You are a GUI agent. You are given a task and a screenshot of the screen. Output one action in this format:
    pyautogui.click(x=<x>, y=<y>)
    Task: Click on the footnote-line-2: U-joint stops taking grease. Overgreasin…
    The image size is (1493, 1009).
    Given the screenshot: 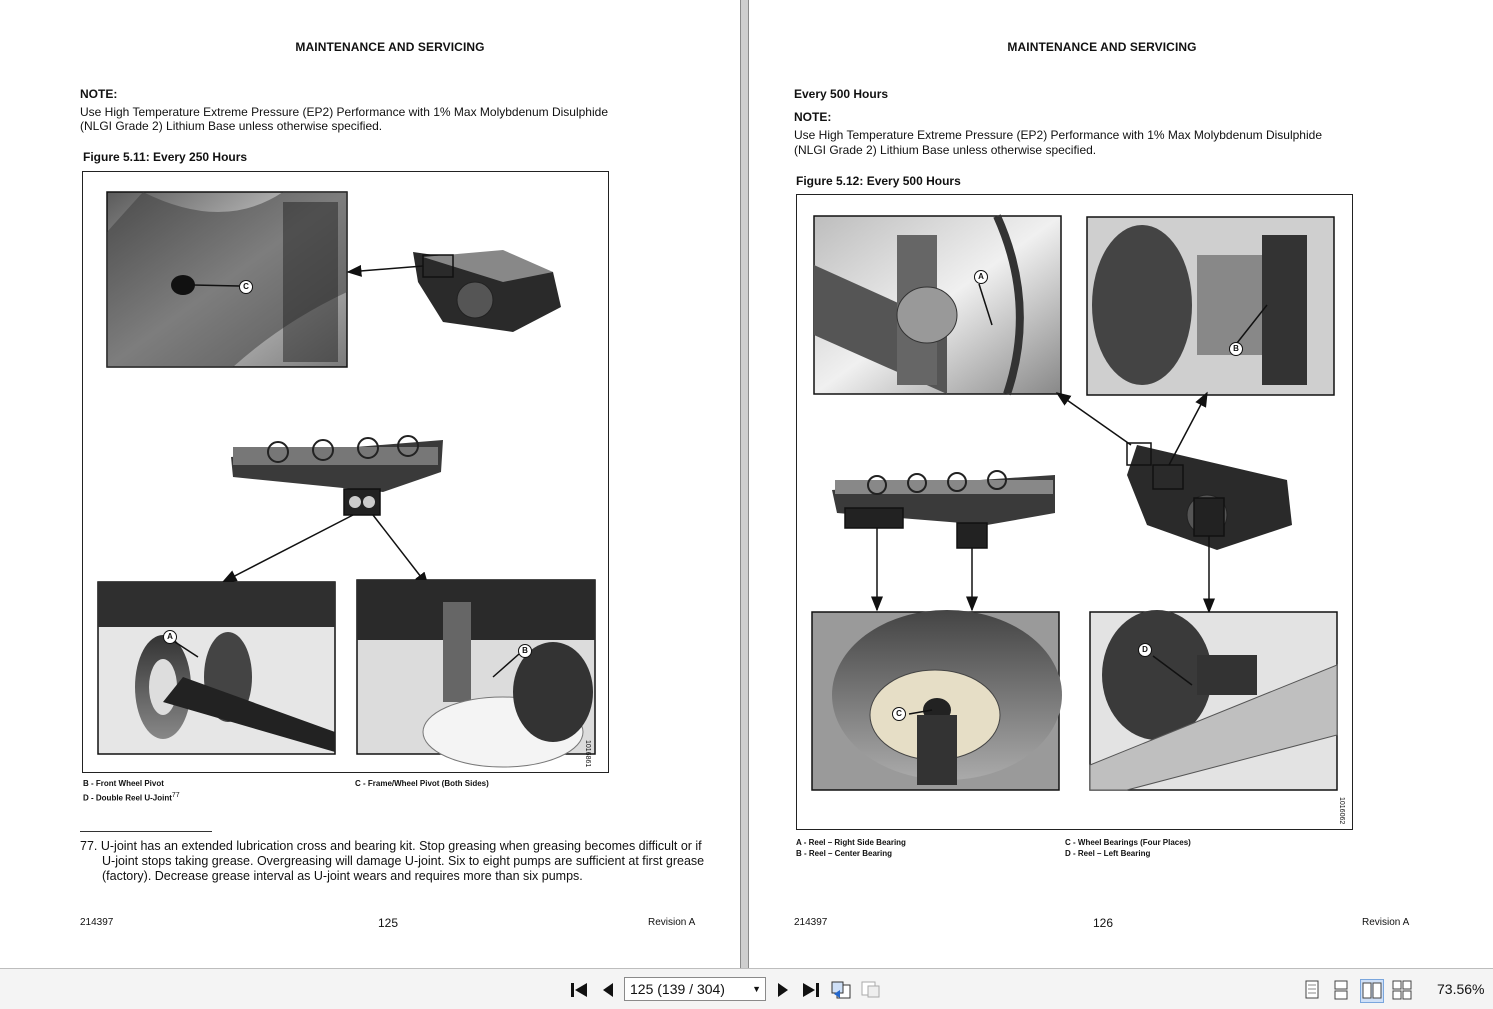 What is the action you would take?
    pyautogui.click(x=403, y=861)
    